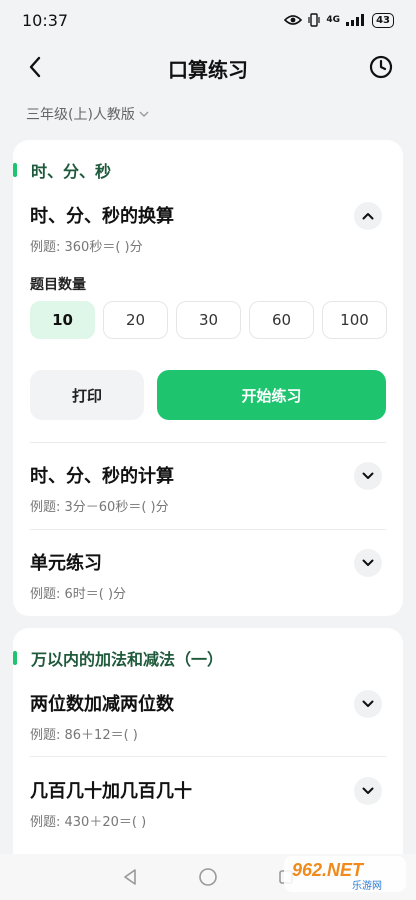 This screenshot has height=900, width=416. What do you see at coordinates (208, 877) in the screenshot?
I see `nav-home-icon` at bounding box center [208, 877].